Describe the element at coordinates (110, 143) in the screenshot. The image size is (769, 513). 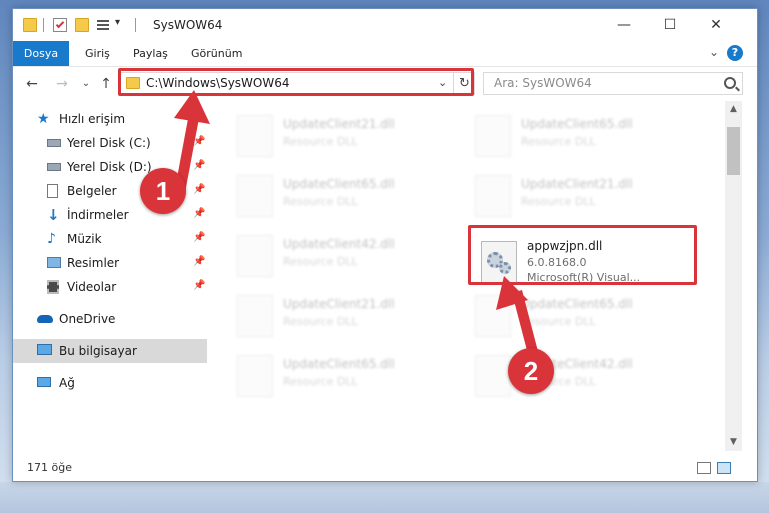
I see `sidebar-item-local-disk-c: Yerel Disk (C:) 📌` at that location.